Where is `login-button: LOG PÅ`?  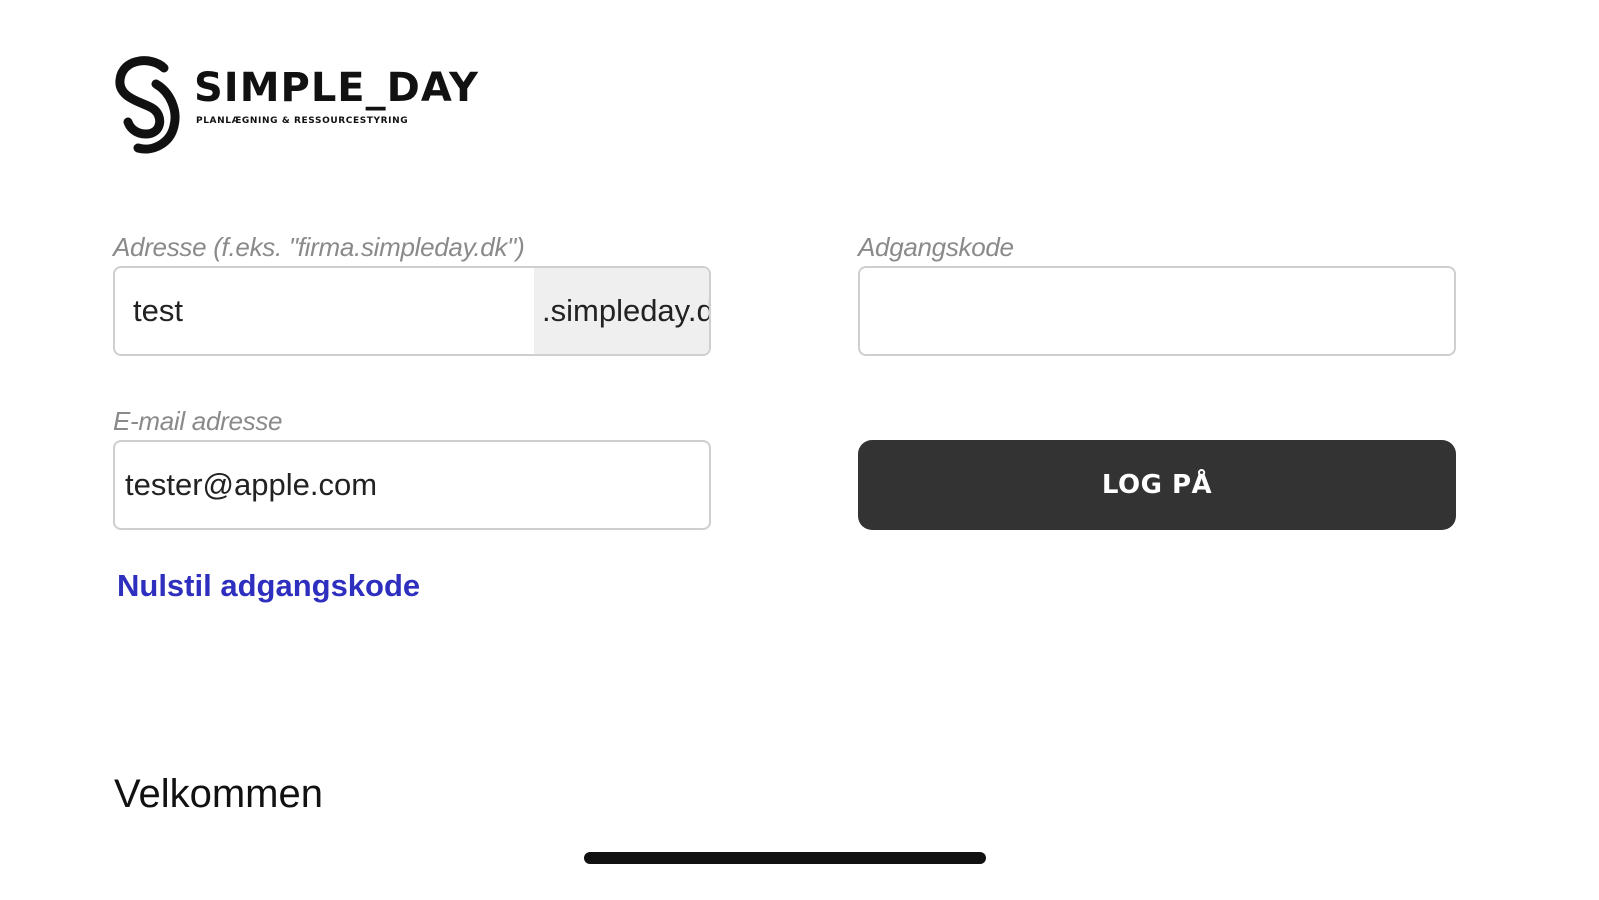 login-button: LOG PÅ is located at coordinates (1157, 485).